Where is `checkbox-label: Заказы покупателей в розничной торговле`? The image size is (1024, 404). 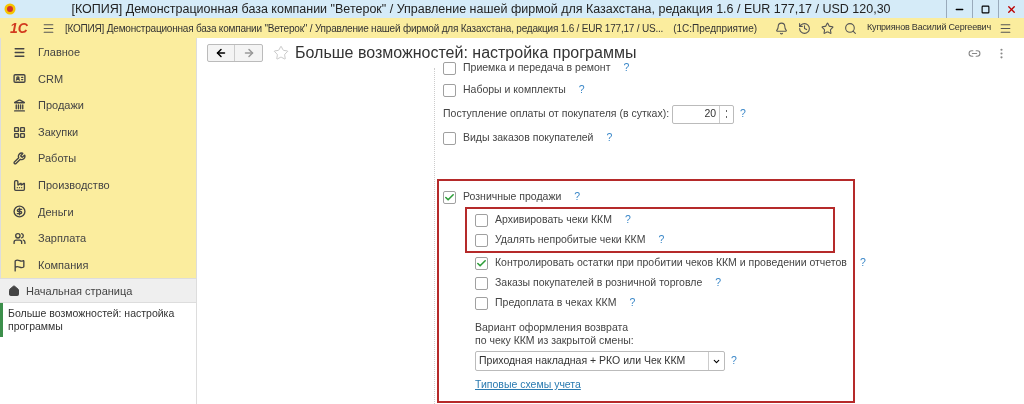
checkbox-label: Заказы покупателей в розничной торговле is located at coordinates (599, 283).